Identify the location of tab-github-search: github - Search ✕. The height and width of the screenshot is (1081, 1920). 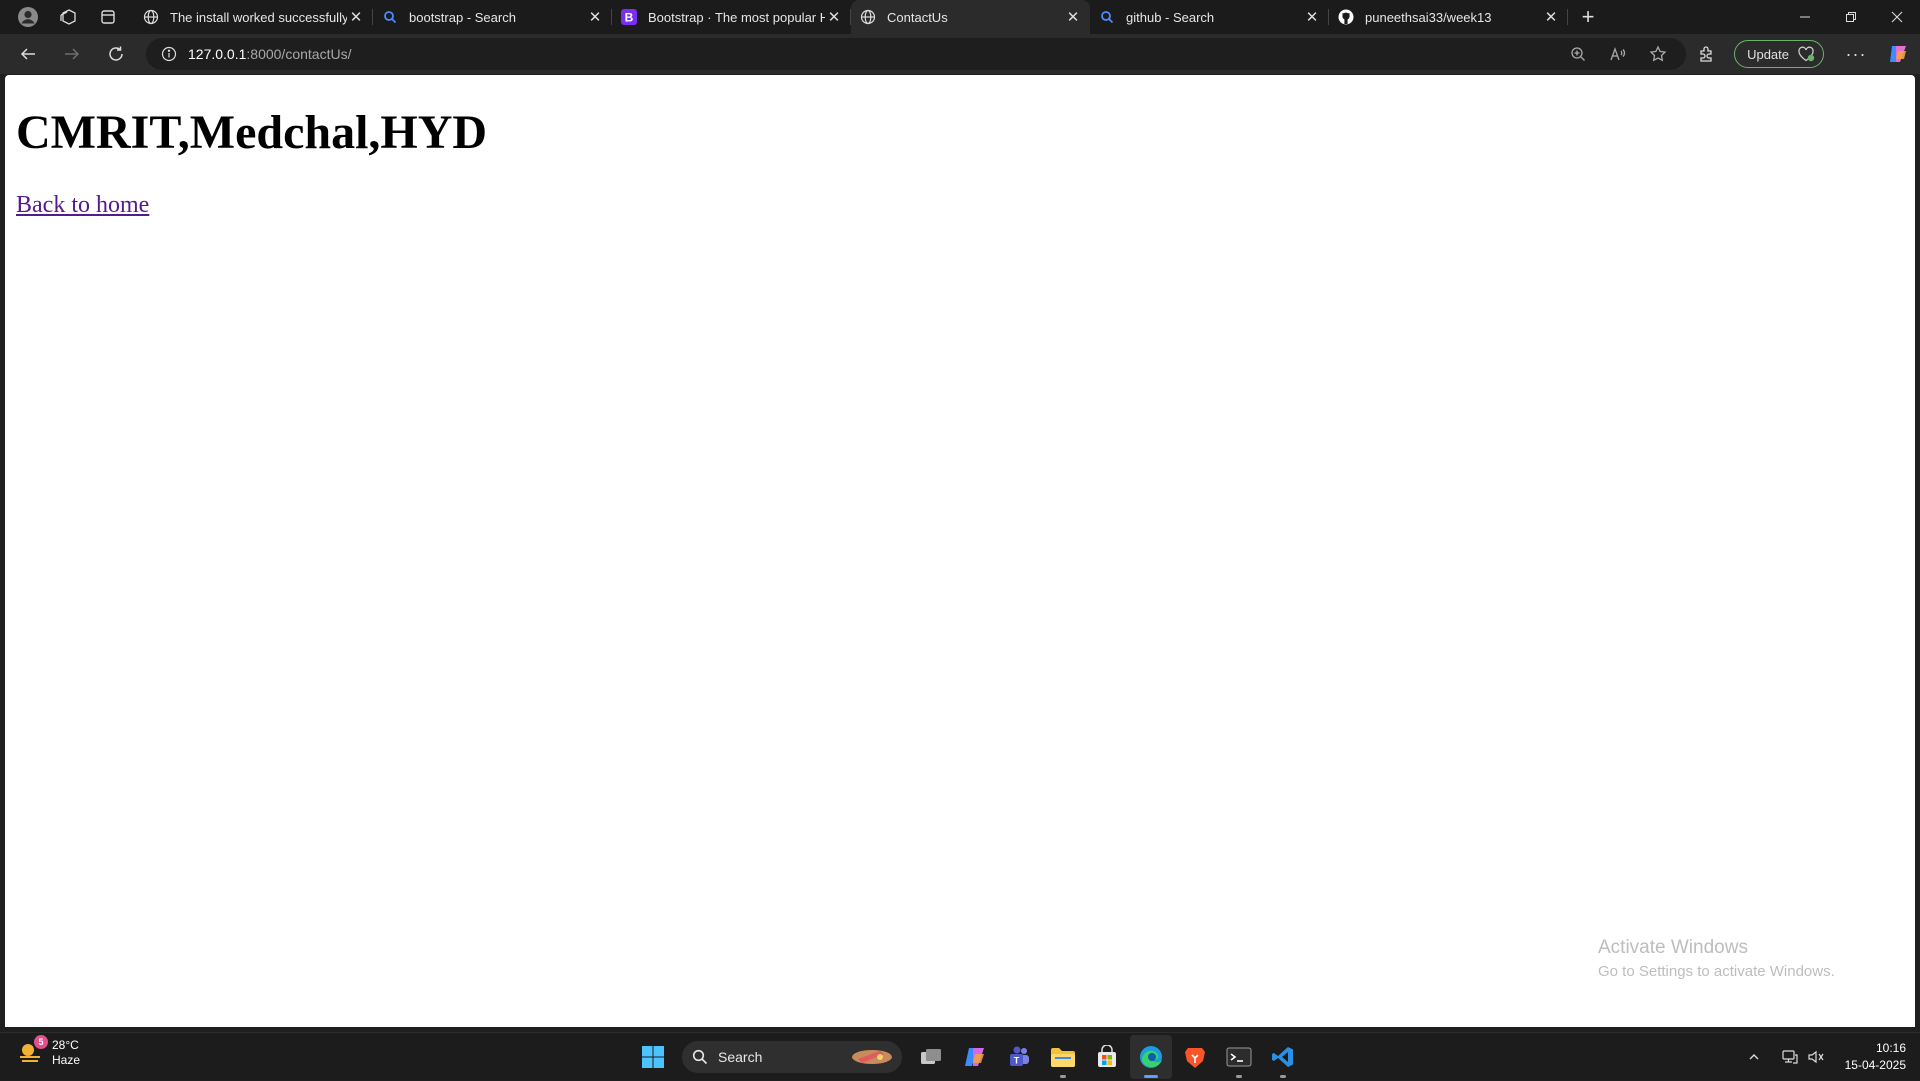
(1209, 17).